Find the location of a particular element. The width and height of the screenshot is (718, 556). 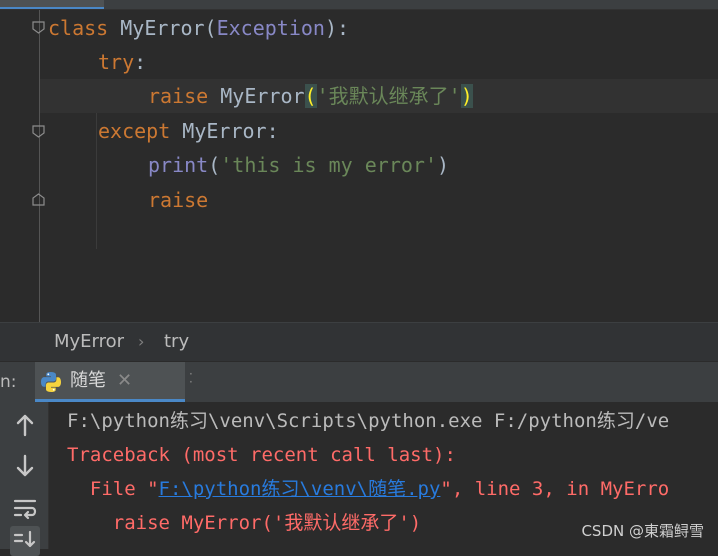

string-literal: 'this is my error' is located at coordinates (329, 165).